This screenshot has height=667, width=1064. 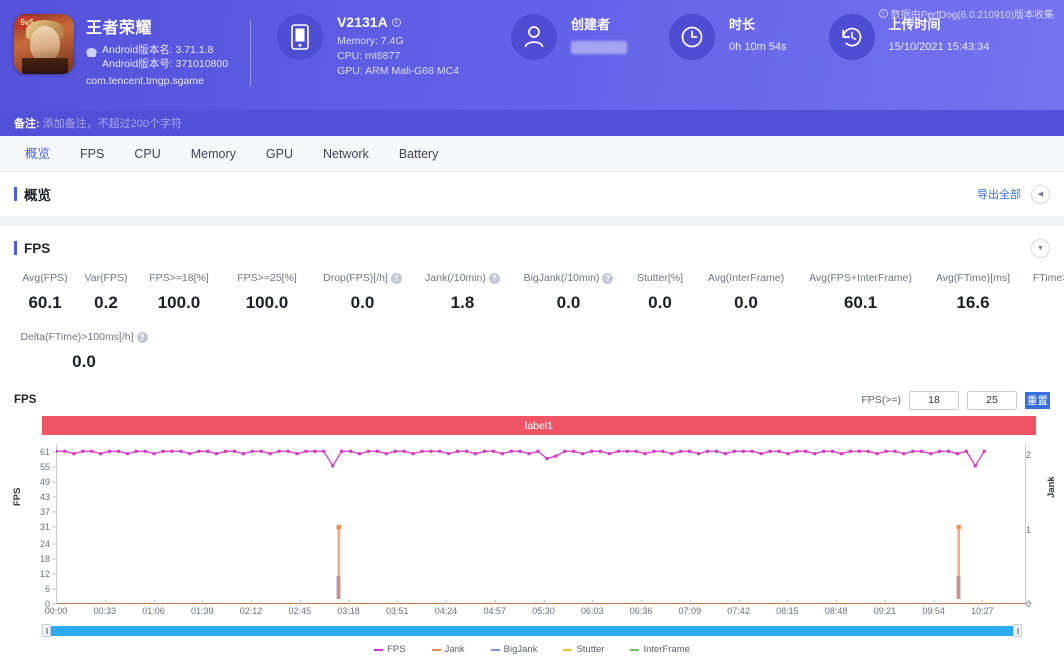 I want to click on user-icon, so click(x=534, y=37).